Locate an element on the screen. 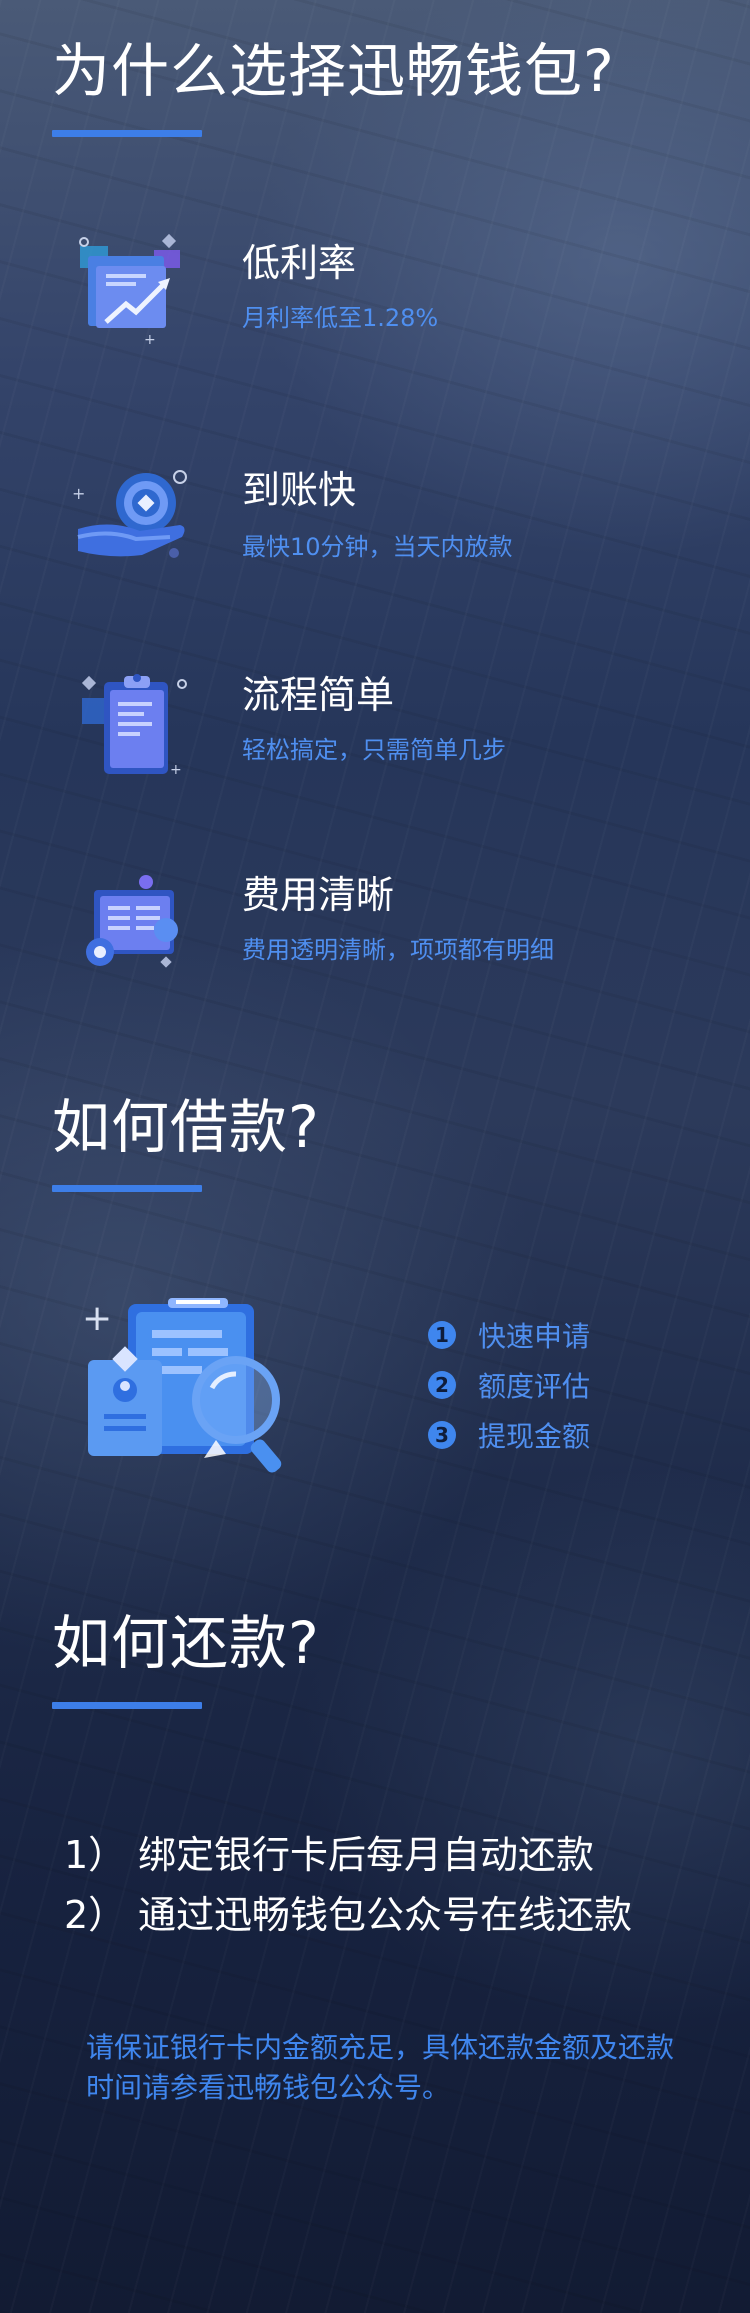 The image size is (750, 2313). repay-section-title: 如何还款? is located at coordinates (186, 1643).